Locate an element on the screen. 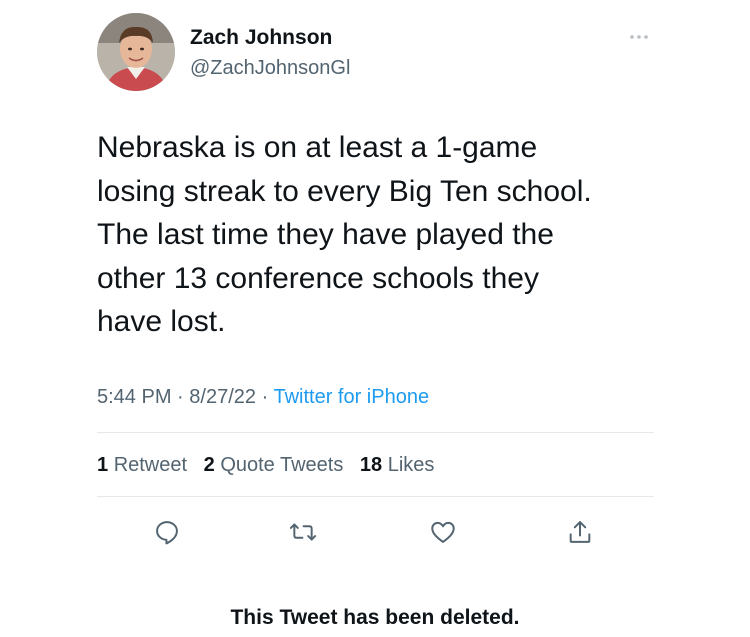 The height and width of the screenshot is (637, 750). share-icon is located at coordinates (580, 532).